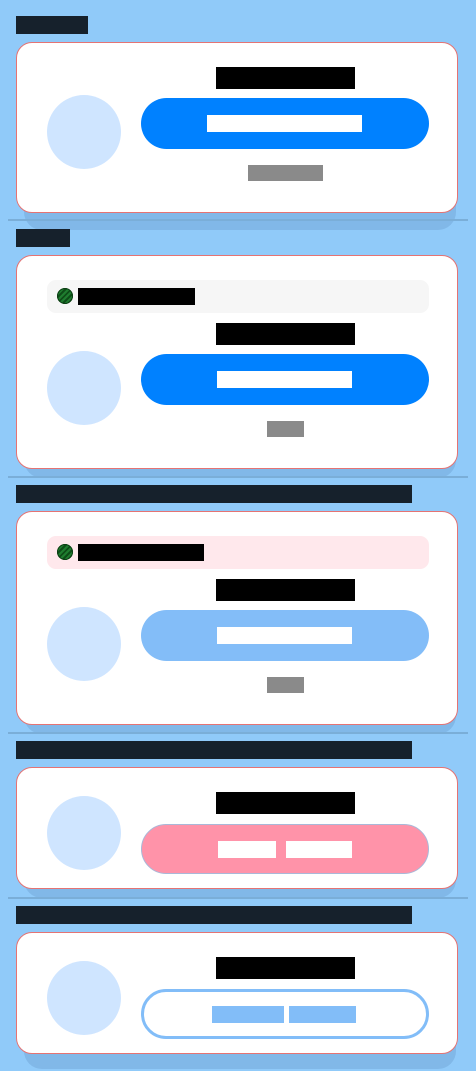 The width and height of the screenshot is (476, 1071). What do you see at coordinates (238, 296) in the screenshot?
I see `notice-banner` at bounding box center [238, 296].